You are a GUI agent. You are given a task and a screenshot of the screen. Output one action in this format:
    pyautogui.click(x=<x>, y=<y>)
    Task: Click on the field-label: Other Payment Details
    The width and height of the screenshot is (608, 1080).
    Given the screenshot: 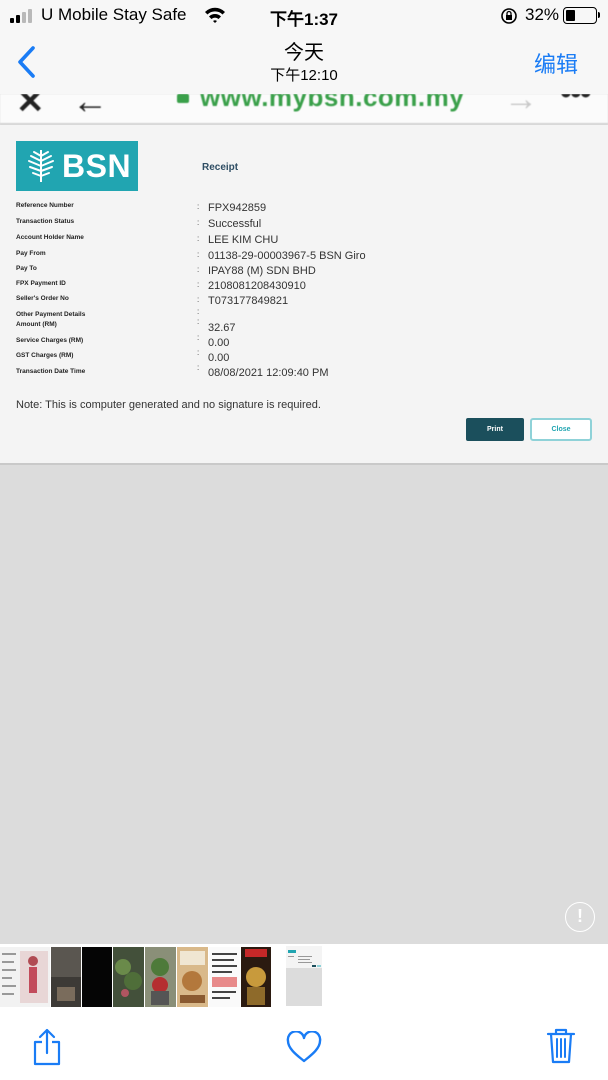 What is the action you would take?
    pyautogui.click(x=51, y=314)
    